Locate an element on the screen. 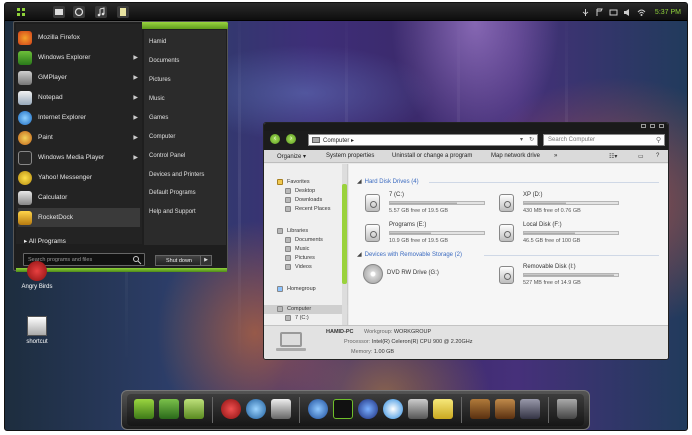  start-icon is located at coordinates (21, 12).